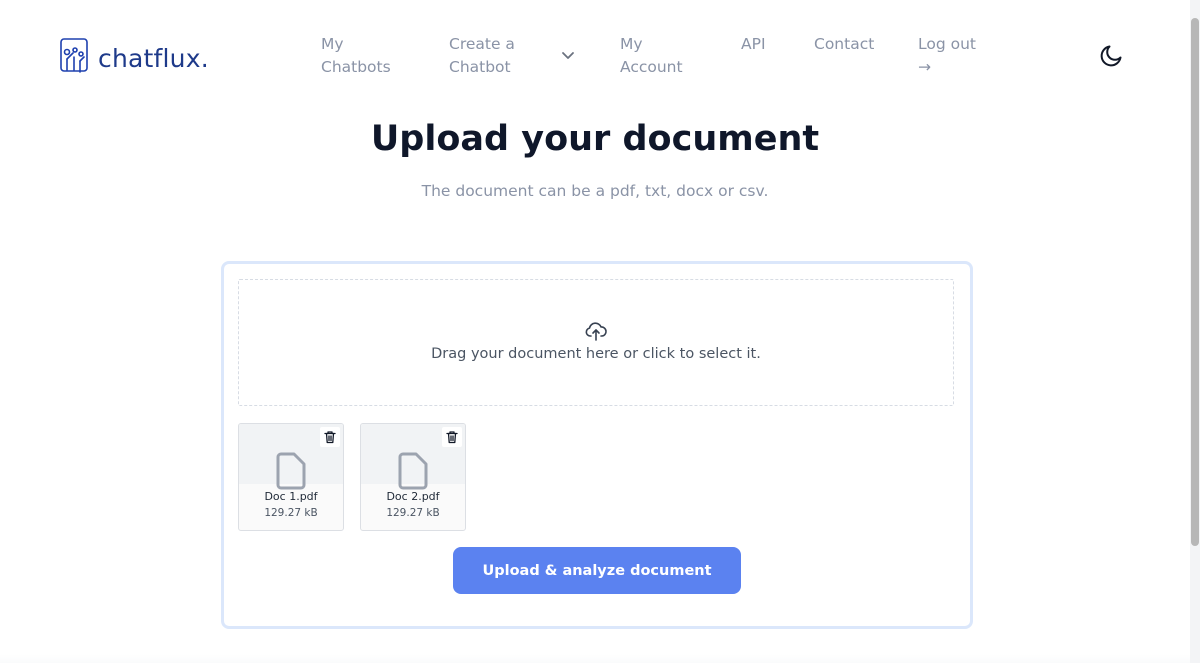 This screenshot has height=663, width=1200. Describe the element at coordinates (595, 658) in the screenshot. I see `bottom-edge` at that location.